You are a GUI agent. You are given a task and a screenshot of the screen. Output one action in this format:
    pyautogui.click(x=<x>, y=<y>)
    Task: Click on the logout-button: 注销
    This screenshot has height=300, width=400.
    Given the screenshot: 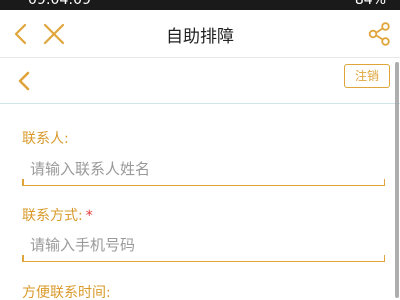 What is the action you would take?
    pyautogui.click(x=367, y=76)
    